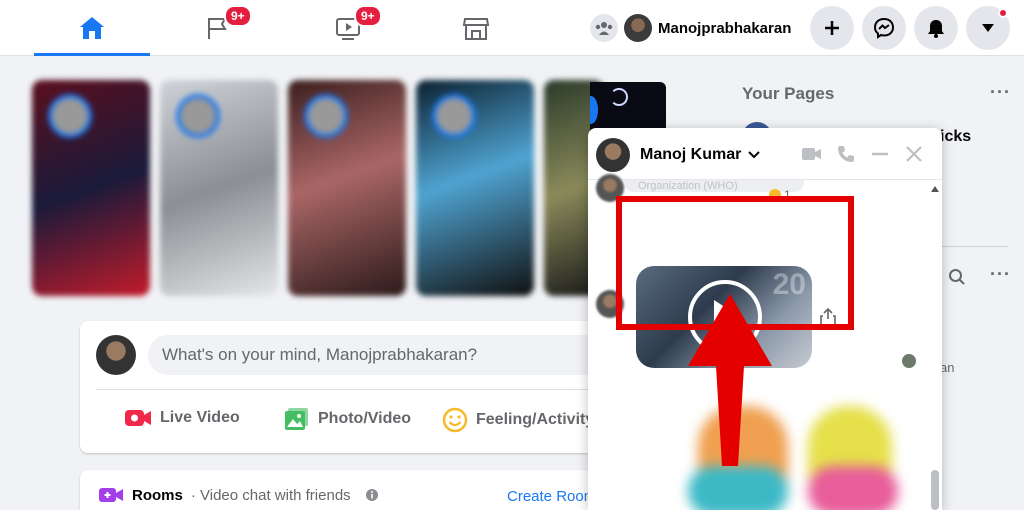 The width and height of the screenshot is (1024, 510). I want to click on contact-avatar, so click(613, 155).